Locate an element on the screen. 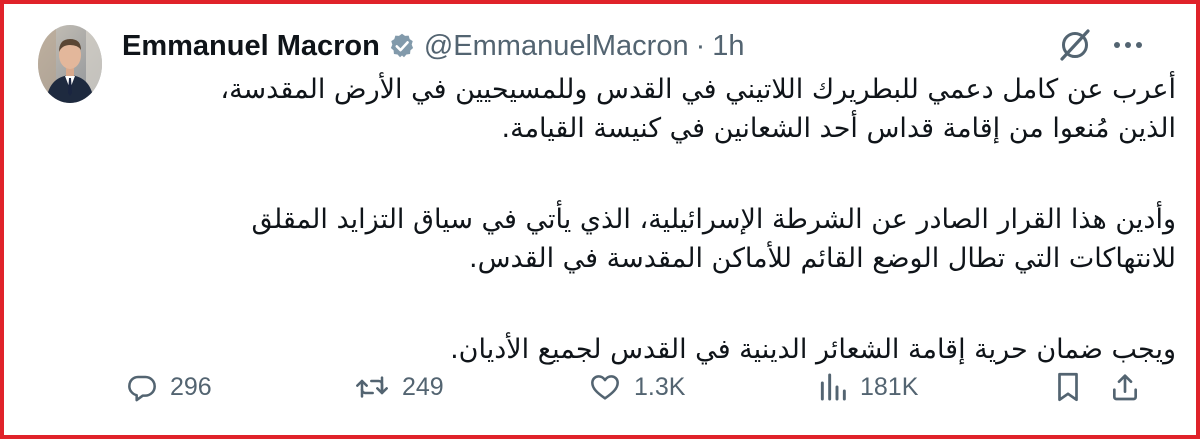  views-count: 181K is located at coordinates (889, 386).